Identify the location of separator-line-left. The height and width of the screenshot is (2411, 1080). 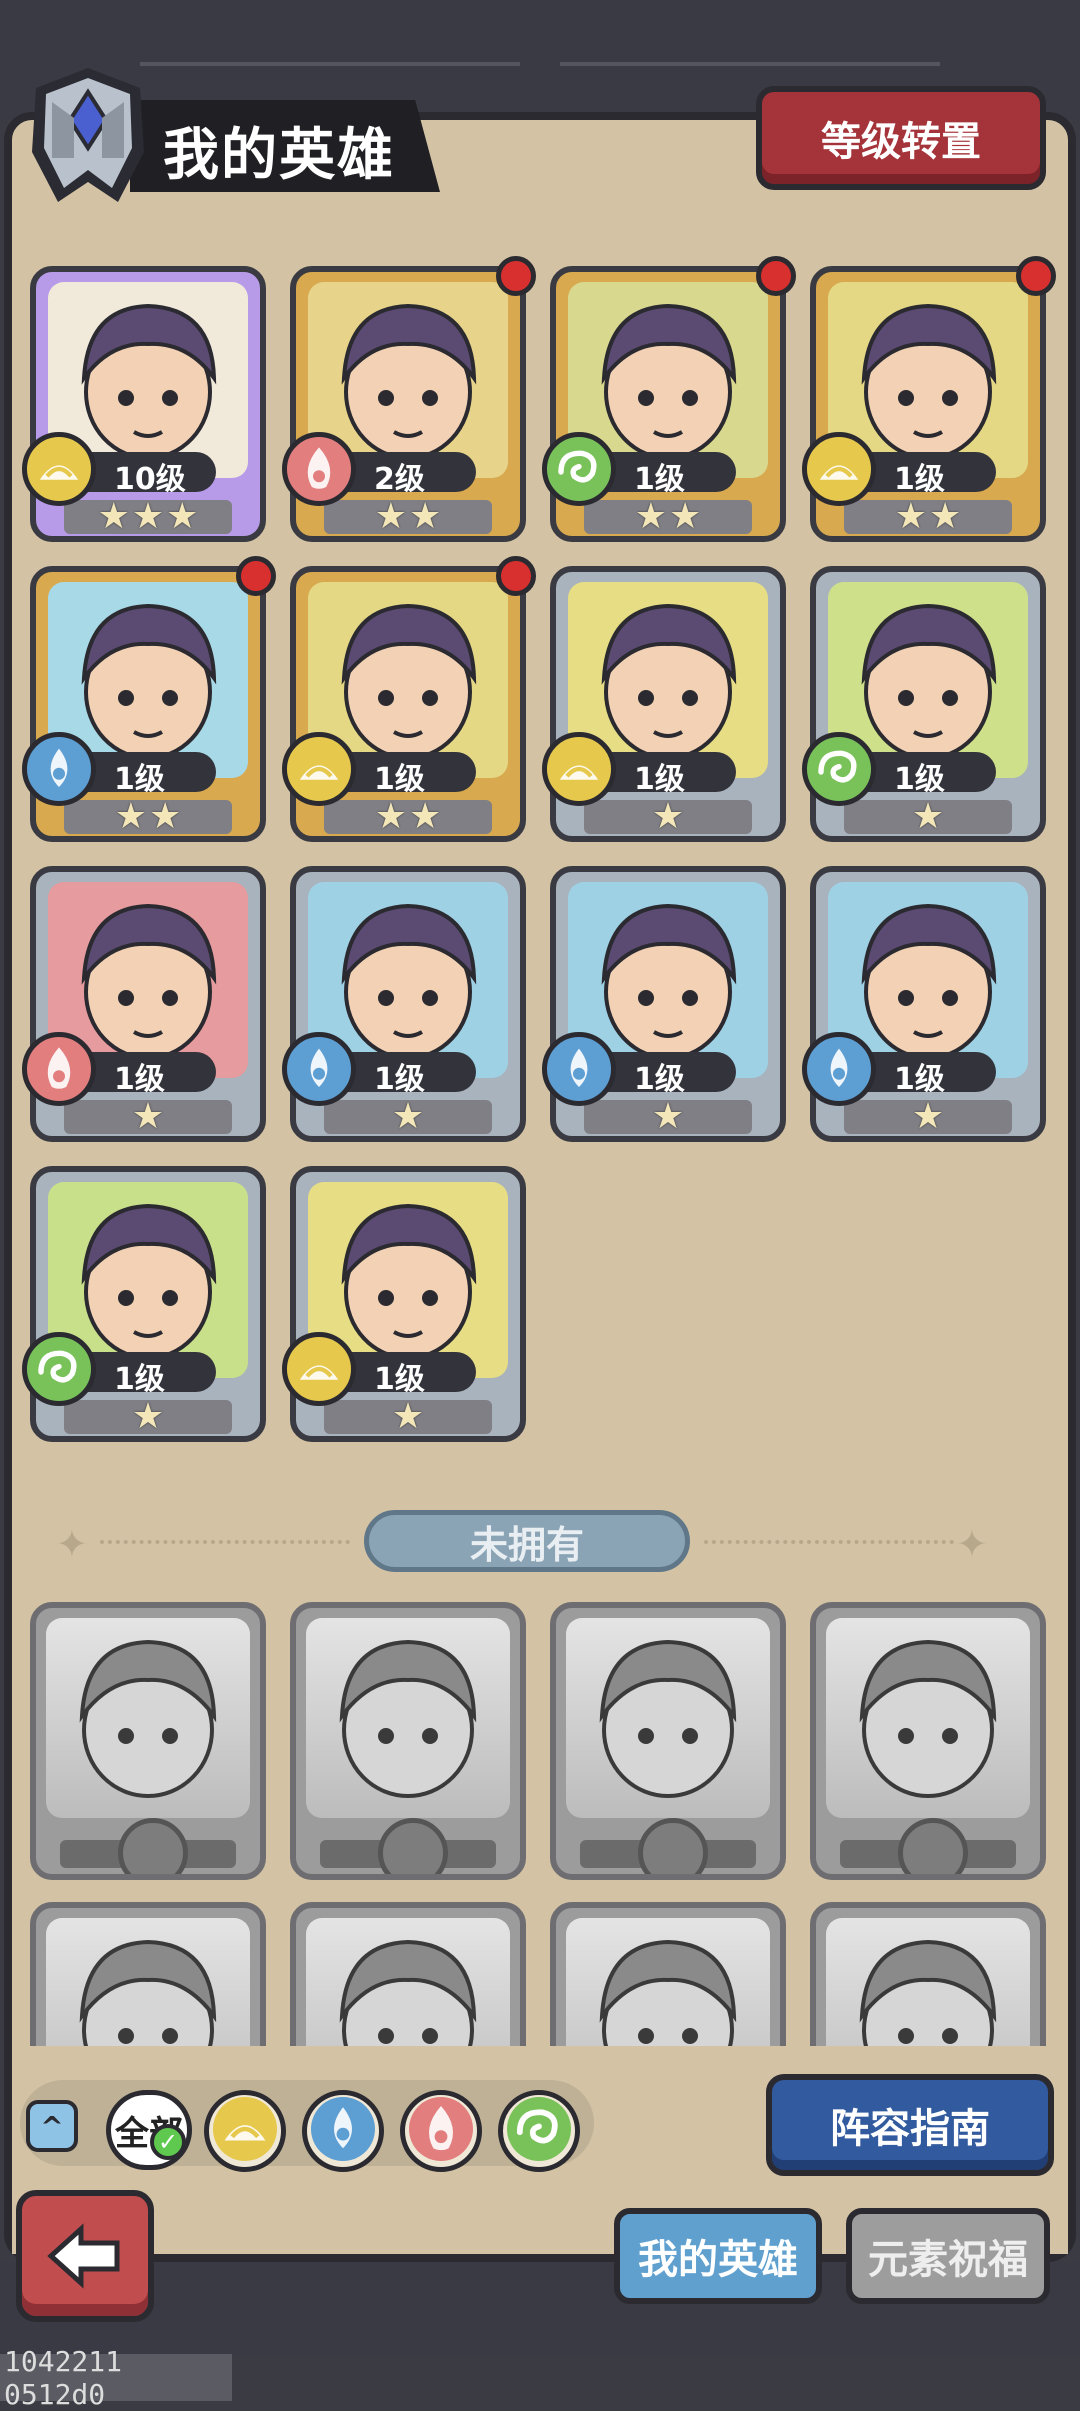
(225, 1542).